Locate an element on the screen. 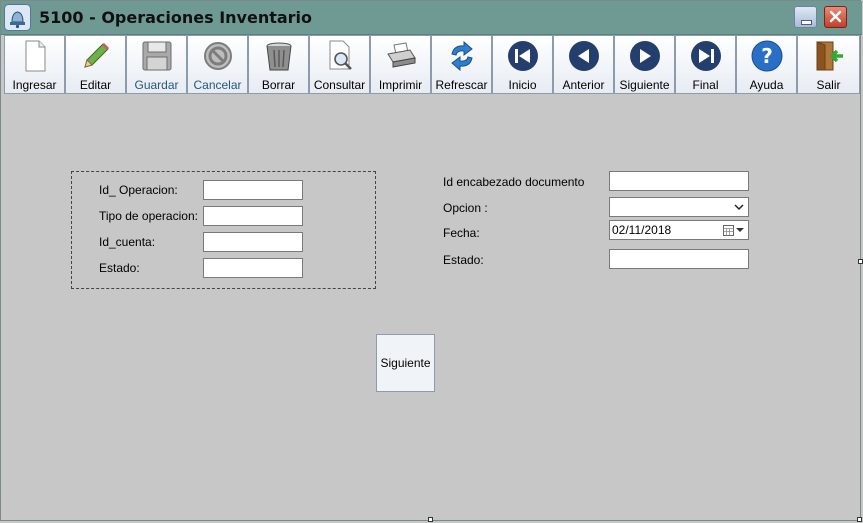 This screenshot has height=523, width=863. close-button is located at coordinates (835, 17).